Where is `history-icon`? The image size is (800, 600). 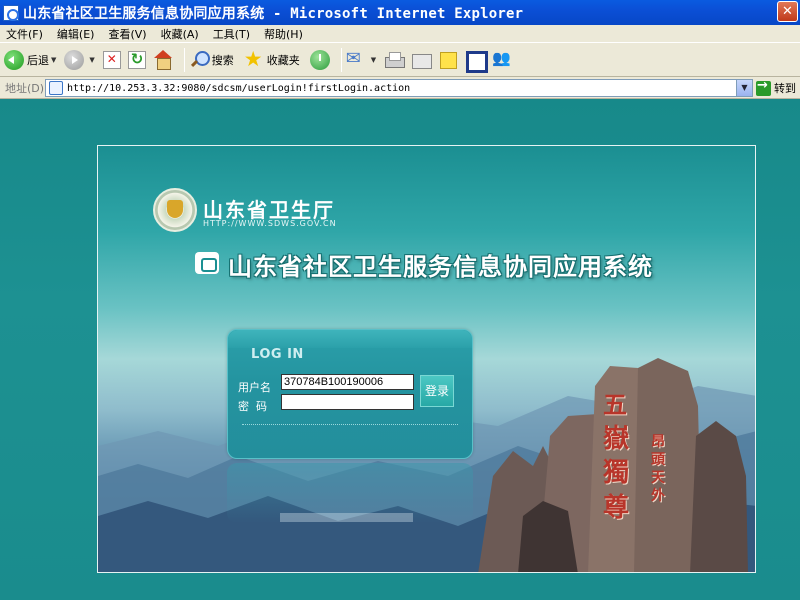 history-icon is located at coordinates (319, 59).